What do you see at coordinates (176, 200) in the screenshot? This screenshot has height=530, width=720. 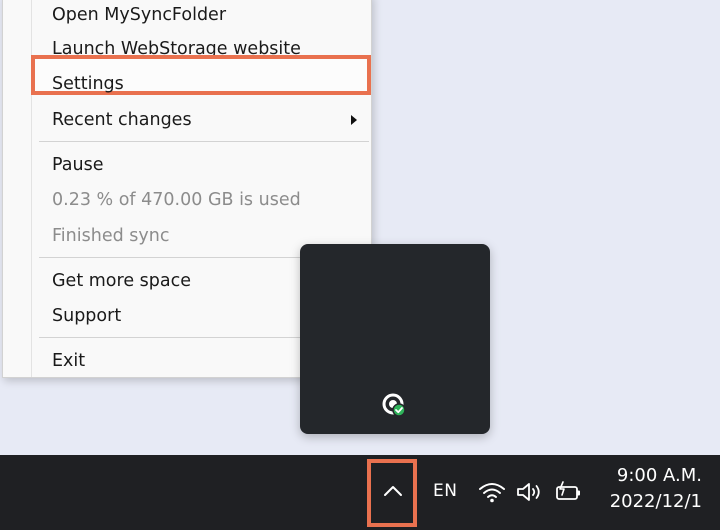 I see `menu-item-storage-usage: 0.23 % of 470.00 GB is used` at bounding box center [176, 200].